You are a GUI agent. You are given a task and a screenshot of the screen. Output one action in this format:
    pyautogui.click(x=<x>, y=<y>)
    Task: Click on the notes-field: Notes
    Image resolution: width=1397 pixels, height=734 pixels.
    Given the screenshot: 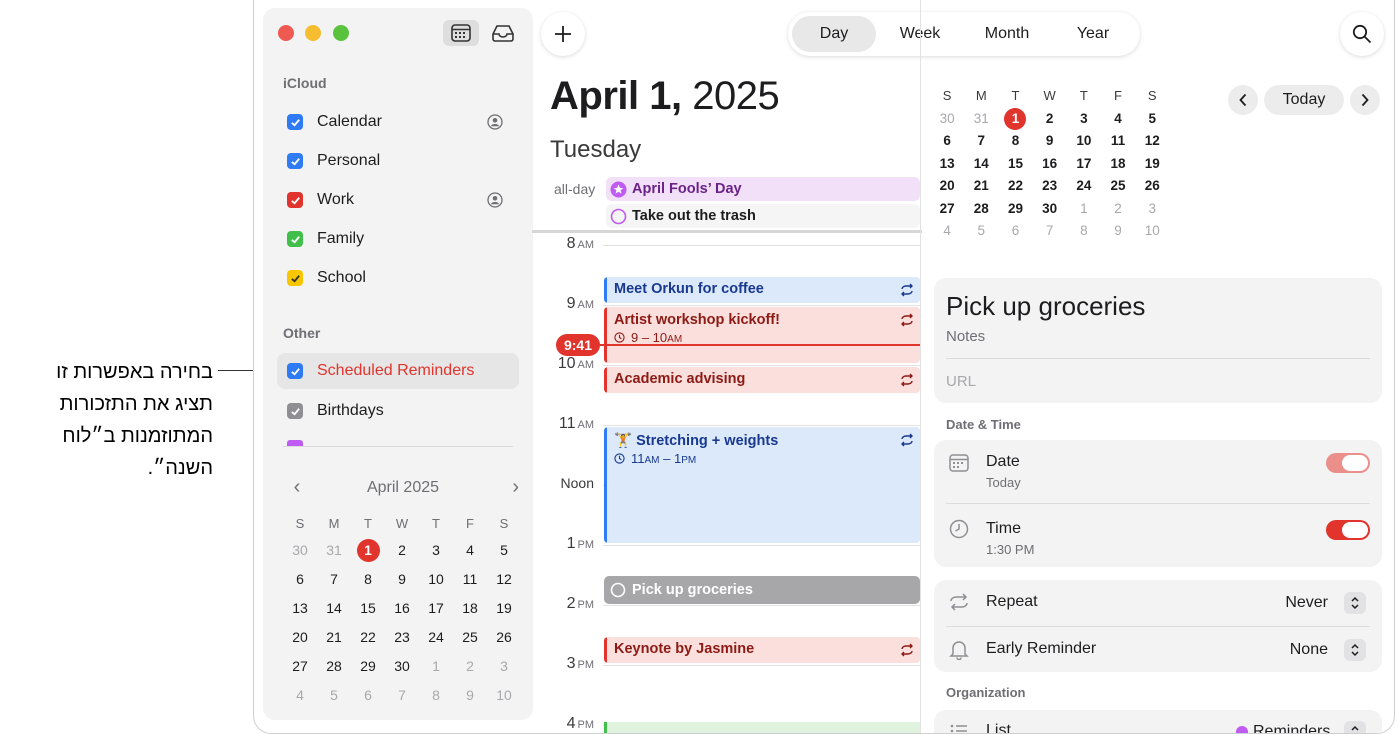 What is the action you would take?
    pyautogui.click(x=965, y=336)
    